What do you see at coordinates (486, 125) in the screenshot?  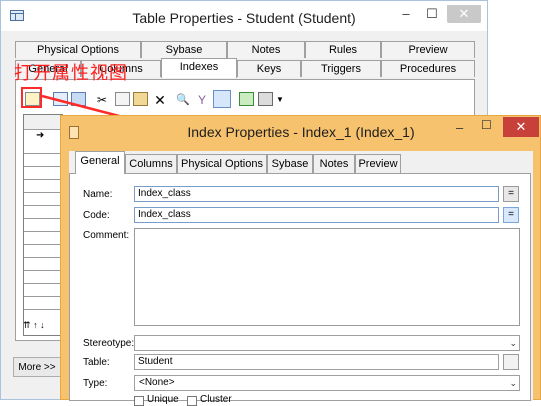 I see `inner-maximize-button: ☐` at bounding box center [486, 125].